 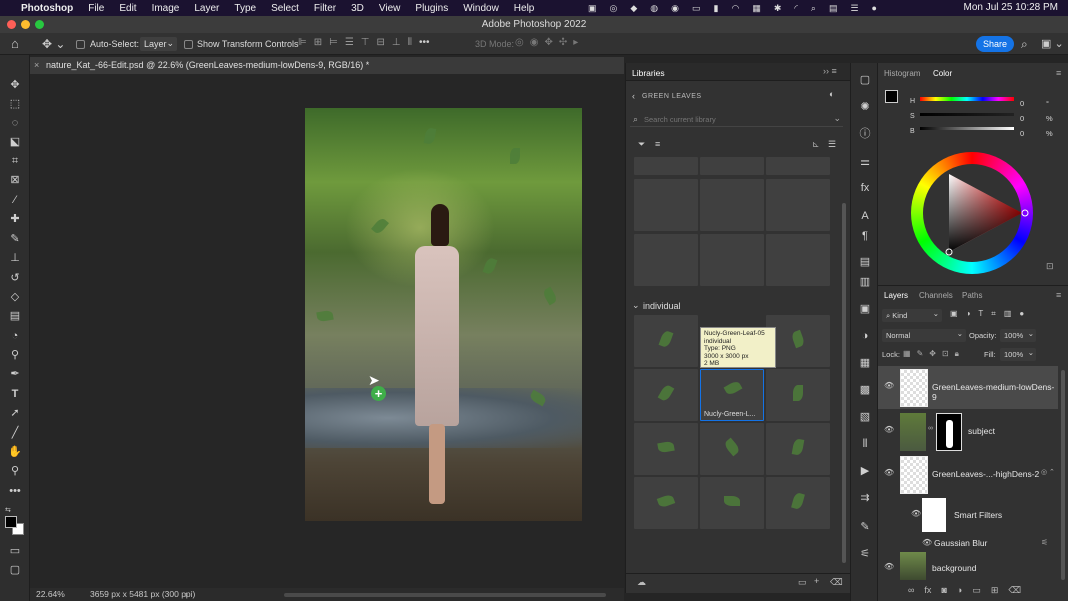 What do you see at coordinates (1008, 314) in the screenshot?
I see `smart-object-filter-icon: ▥` at bounding box center [1008, 314].